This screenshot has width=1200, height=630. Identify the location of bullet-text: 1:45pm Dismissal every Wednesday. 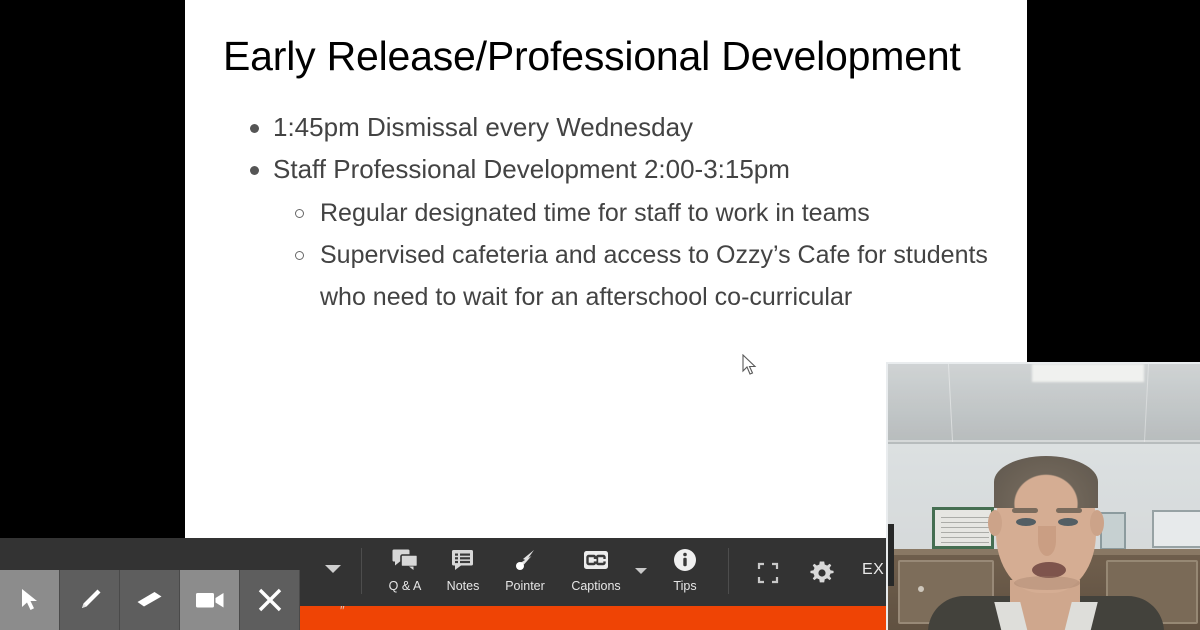
(483, 127).